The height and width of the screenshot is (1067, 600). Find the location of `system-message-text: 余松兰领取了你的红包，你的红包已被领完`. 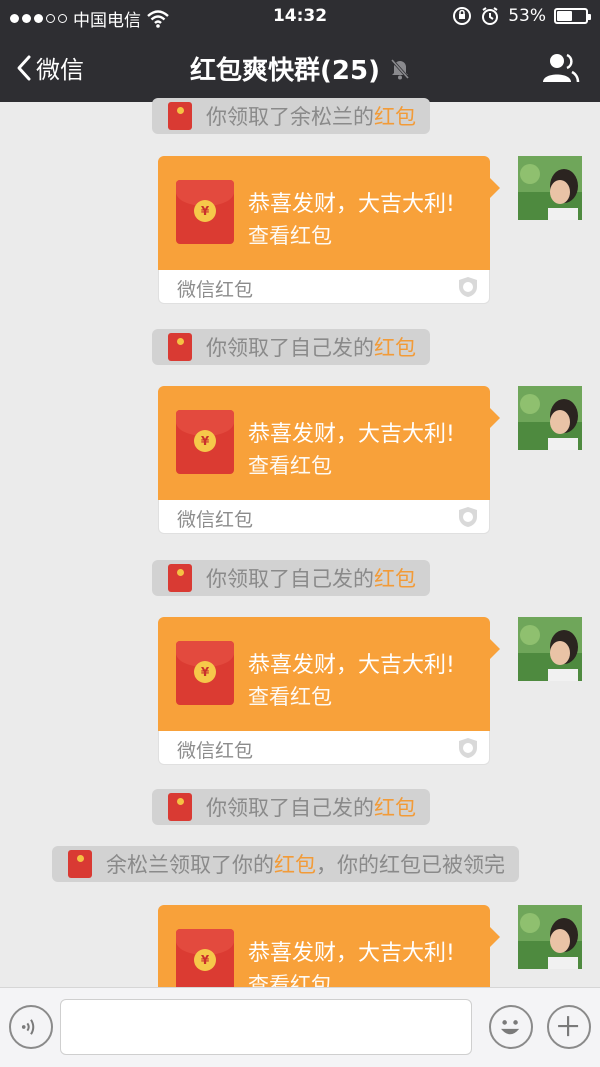

system-message-text: 余松兰领取了你的红包，你的红包已被领完 is located at coordinates (305, 864).